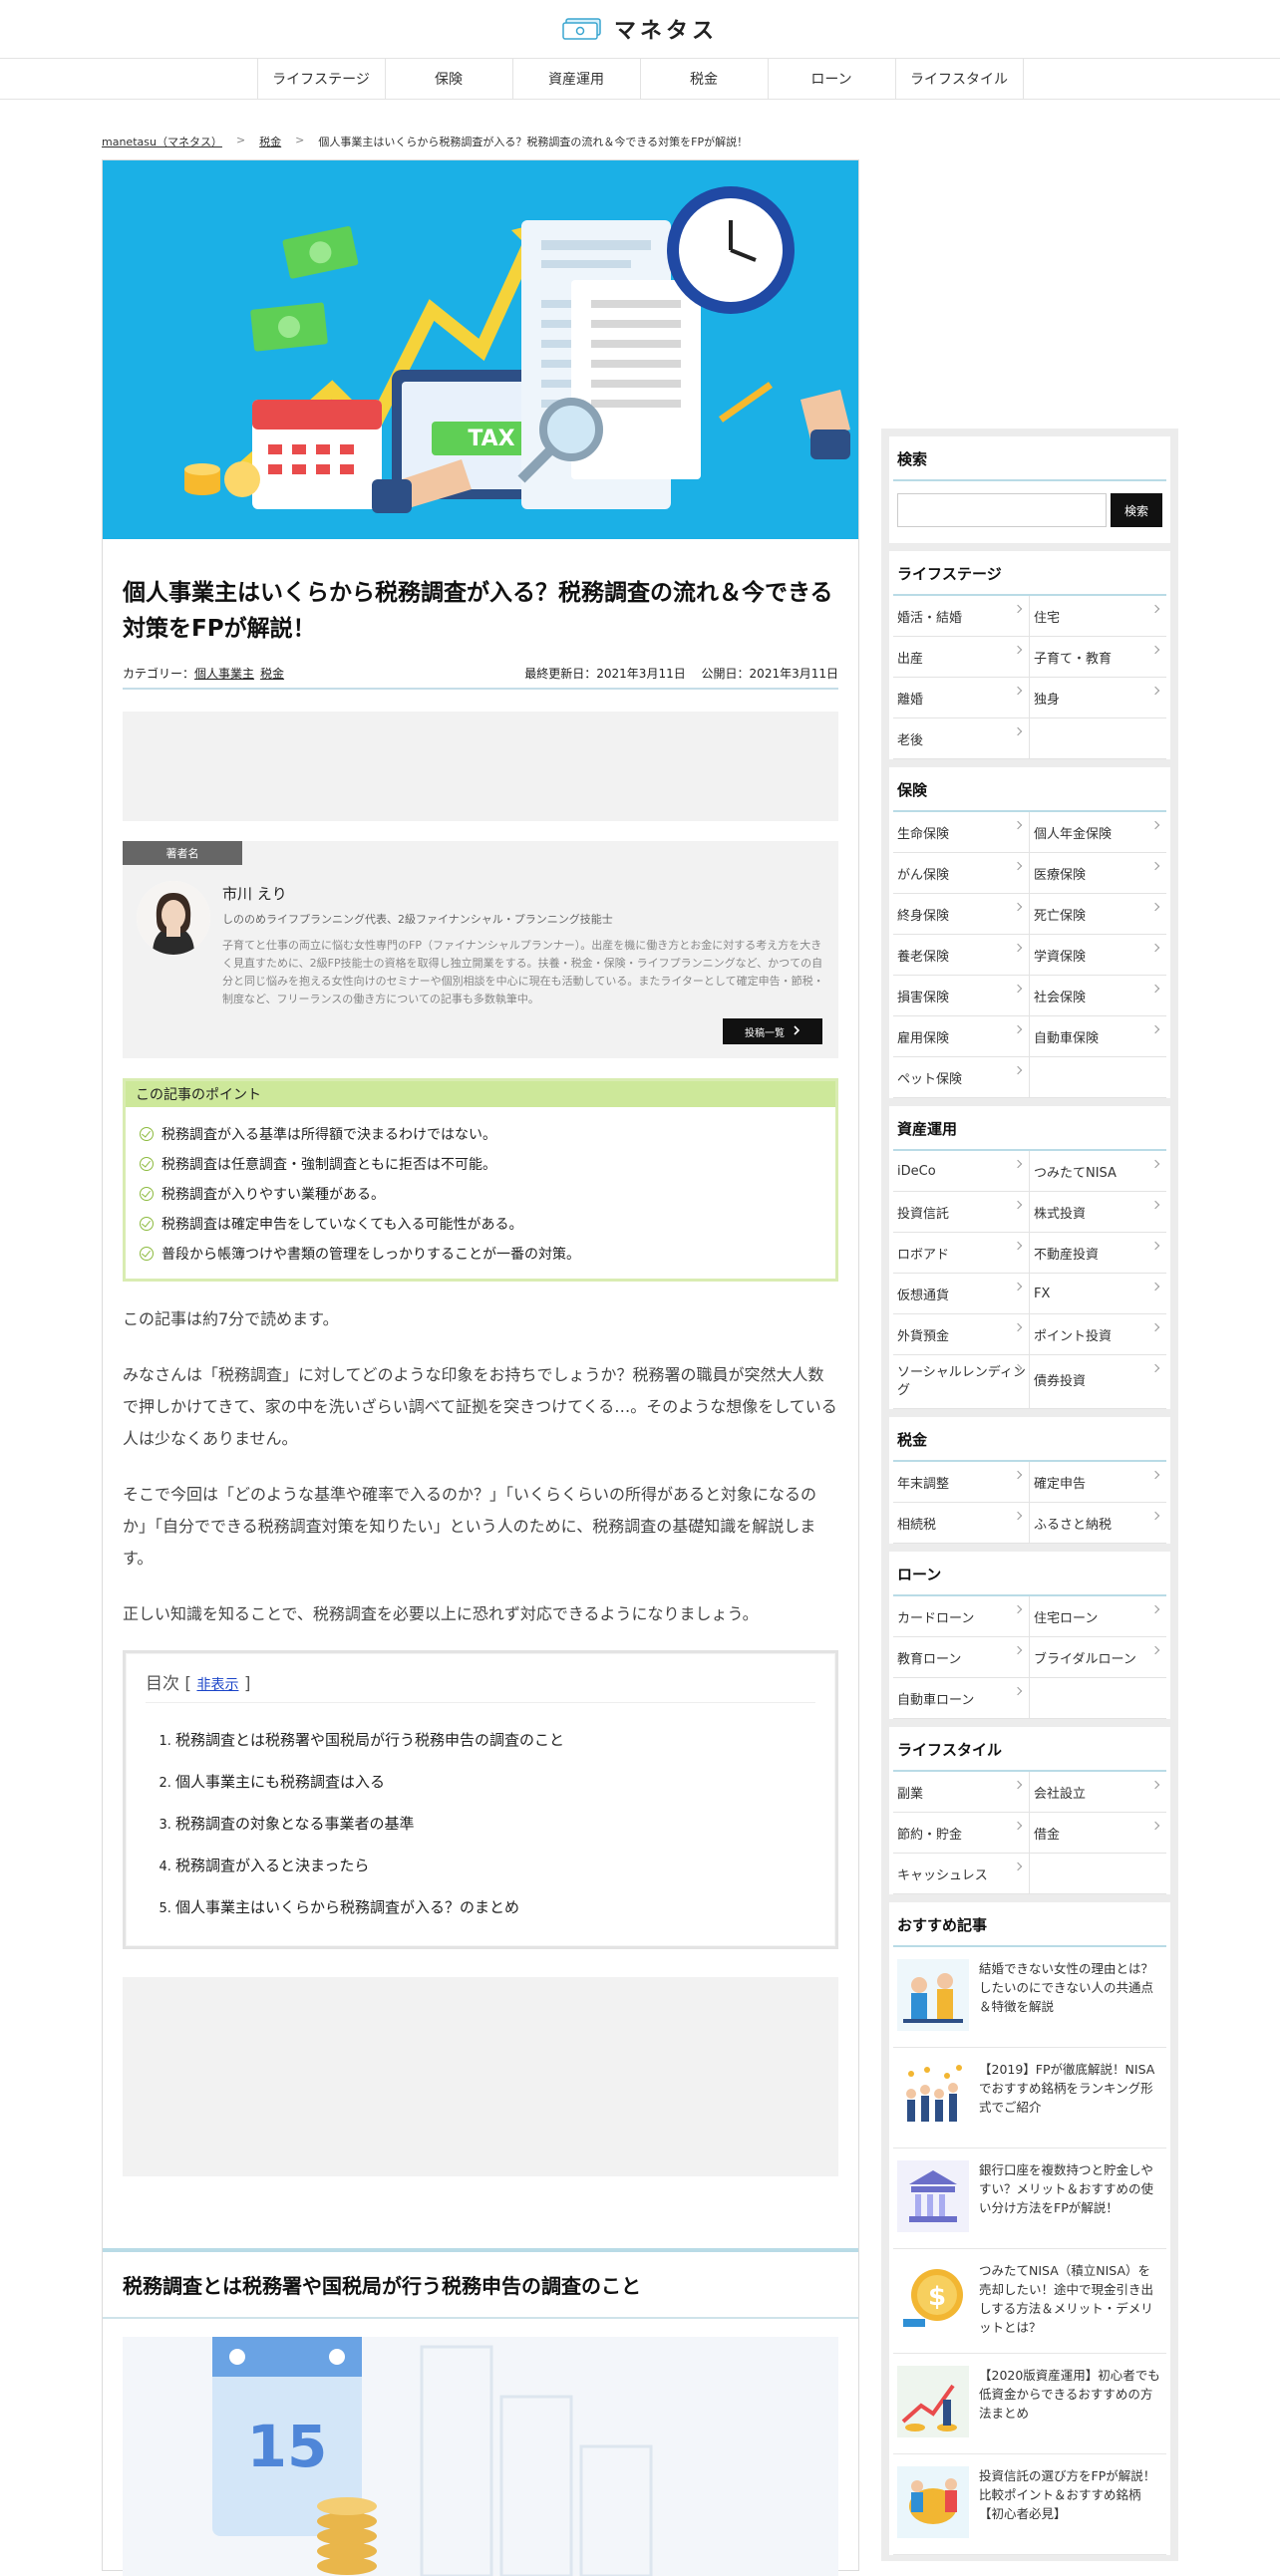 The image size is (1280, 2576). What do you see at coordinates (961, 955) in the screenshot?
I see `sidebar-cat-item: 養老保険` at bounding box center [961, 955].